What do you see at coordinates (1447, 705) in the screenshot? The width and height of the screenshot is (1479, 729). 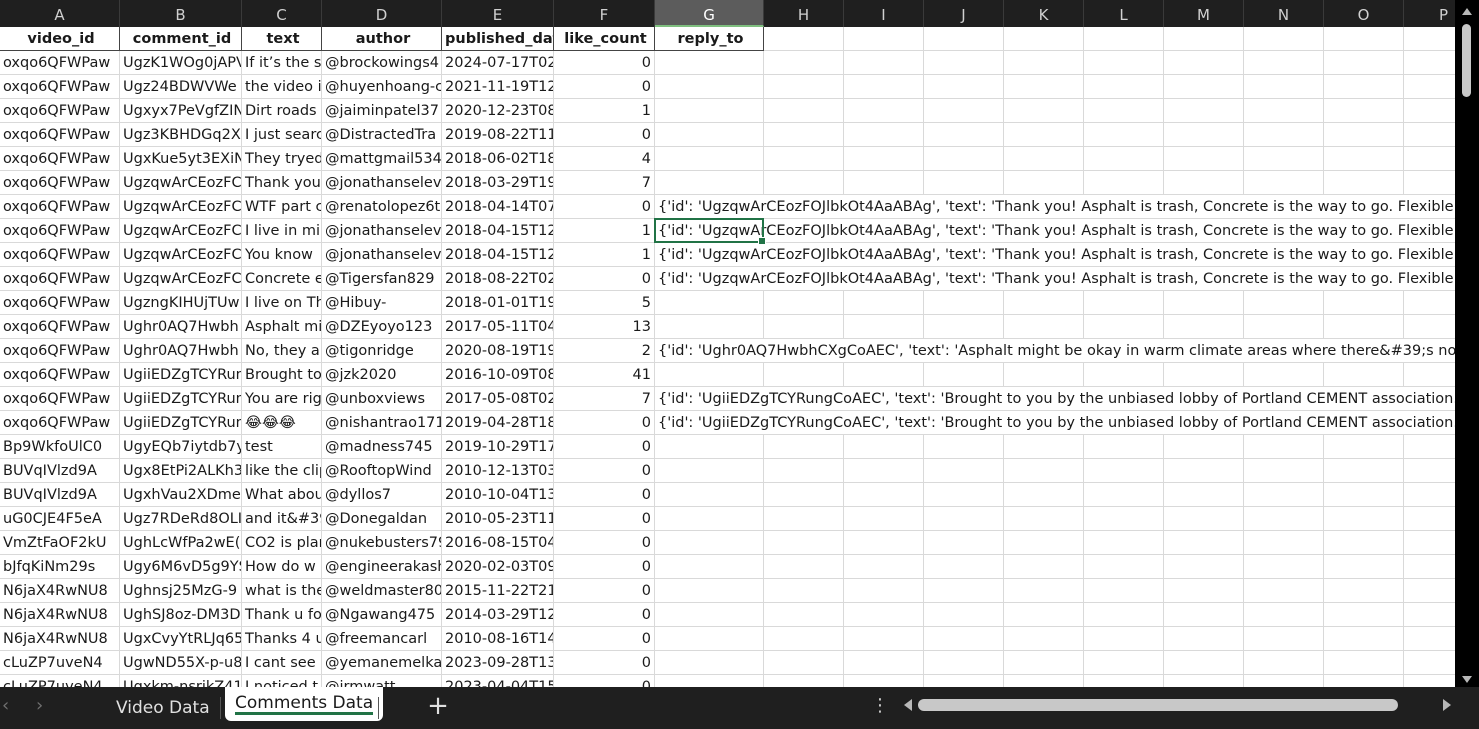 I see `scroll-right-arrow-icon` at bounding box center [1447, 705].